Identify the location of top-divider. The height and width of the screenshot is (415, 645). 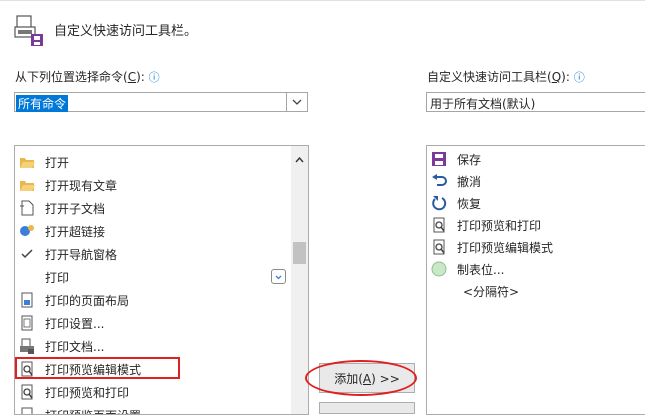
(322, 0).